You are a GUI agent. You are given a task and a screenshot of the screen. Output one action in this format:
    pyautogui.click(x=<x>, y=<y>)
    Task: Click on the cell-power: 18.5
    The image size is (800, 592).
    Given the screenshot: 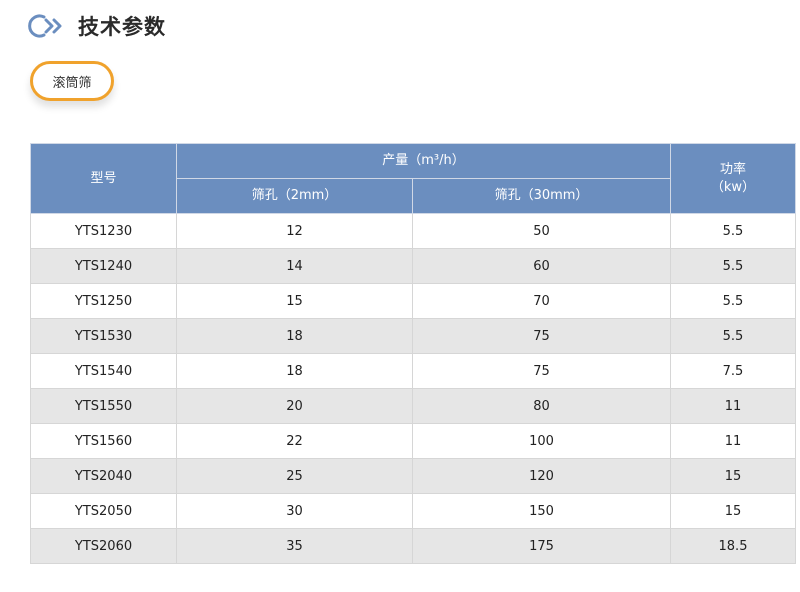 What is the action you would take?
    pyautogui.click(x=733, y=546)
    